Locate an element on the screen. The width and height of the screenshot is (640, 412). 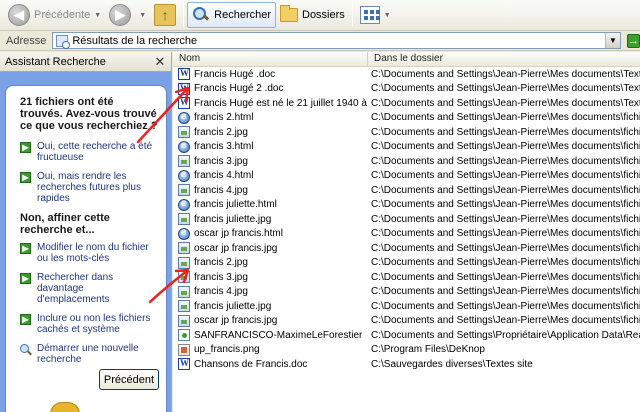
views-button: ▼ is located at coordinates (375, 15).